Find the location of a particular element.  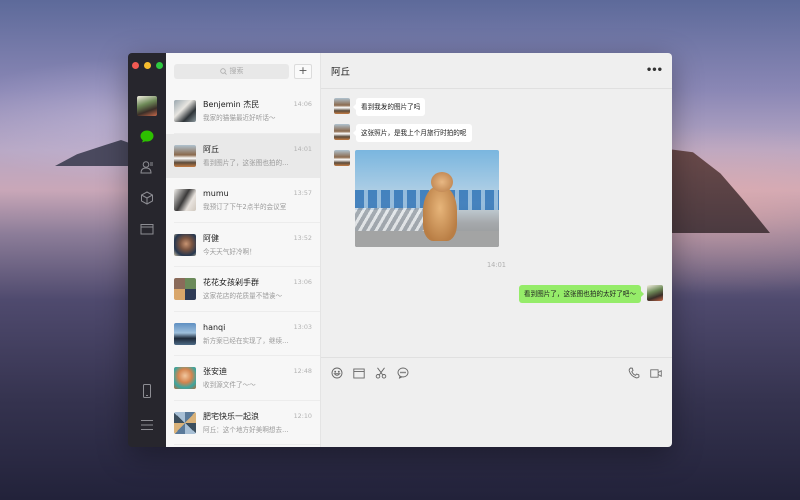

conversation-title: 阿丘 is located at coordinates (341, 72).